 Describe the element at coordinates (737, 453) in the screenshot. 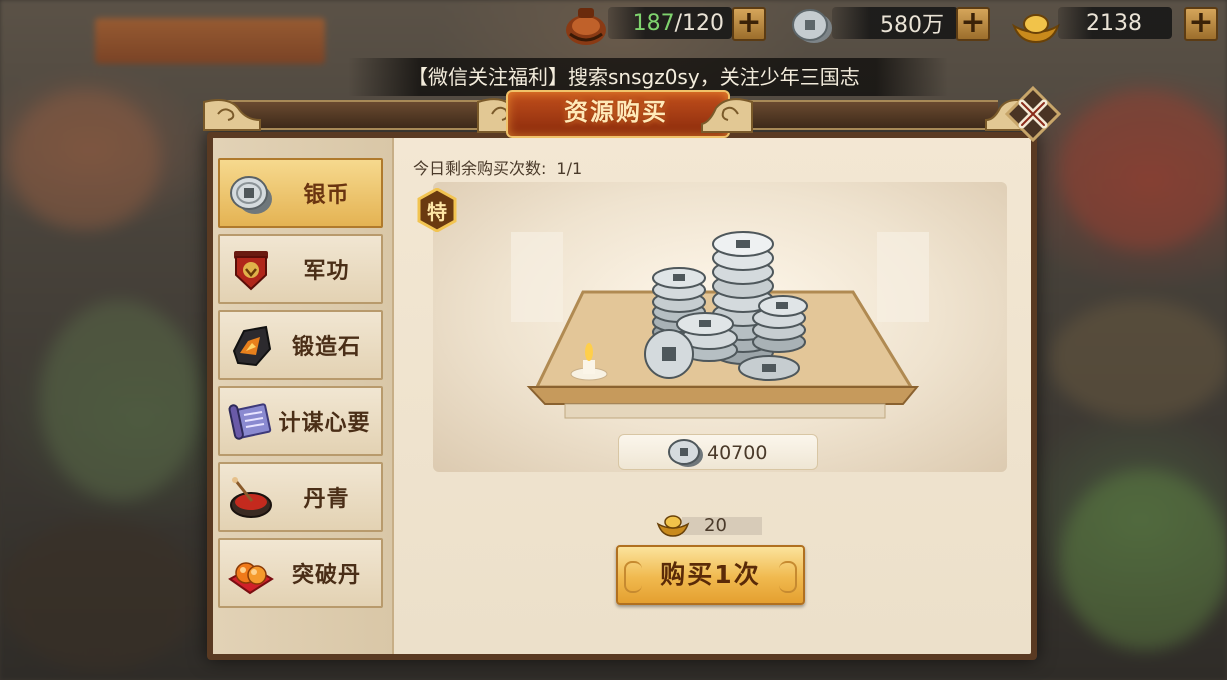

I see `reward-amount-value: 40700` at that location.